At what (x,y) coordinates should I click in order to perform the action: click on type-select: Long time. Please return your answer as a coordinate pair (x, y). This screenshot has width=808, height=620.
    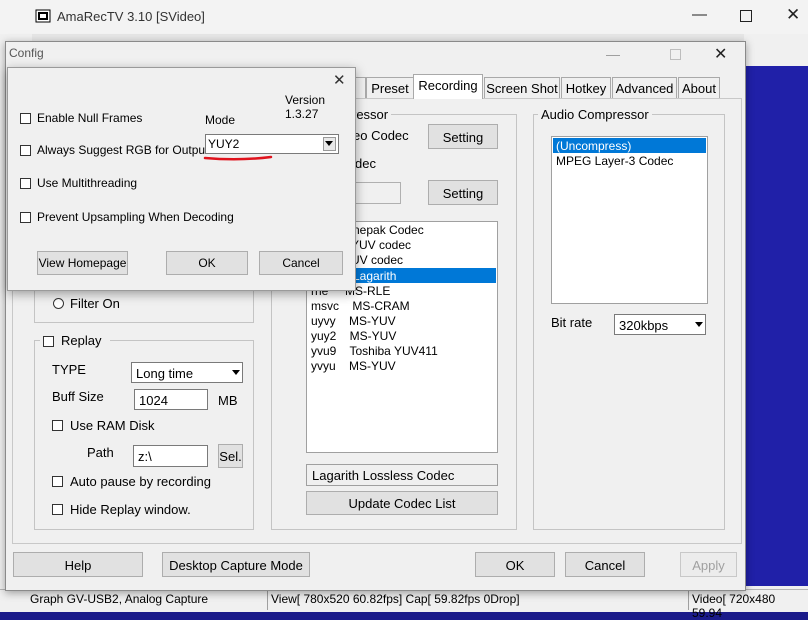
    Looking at the image, I should click on (187, 372).